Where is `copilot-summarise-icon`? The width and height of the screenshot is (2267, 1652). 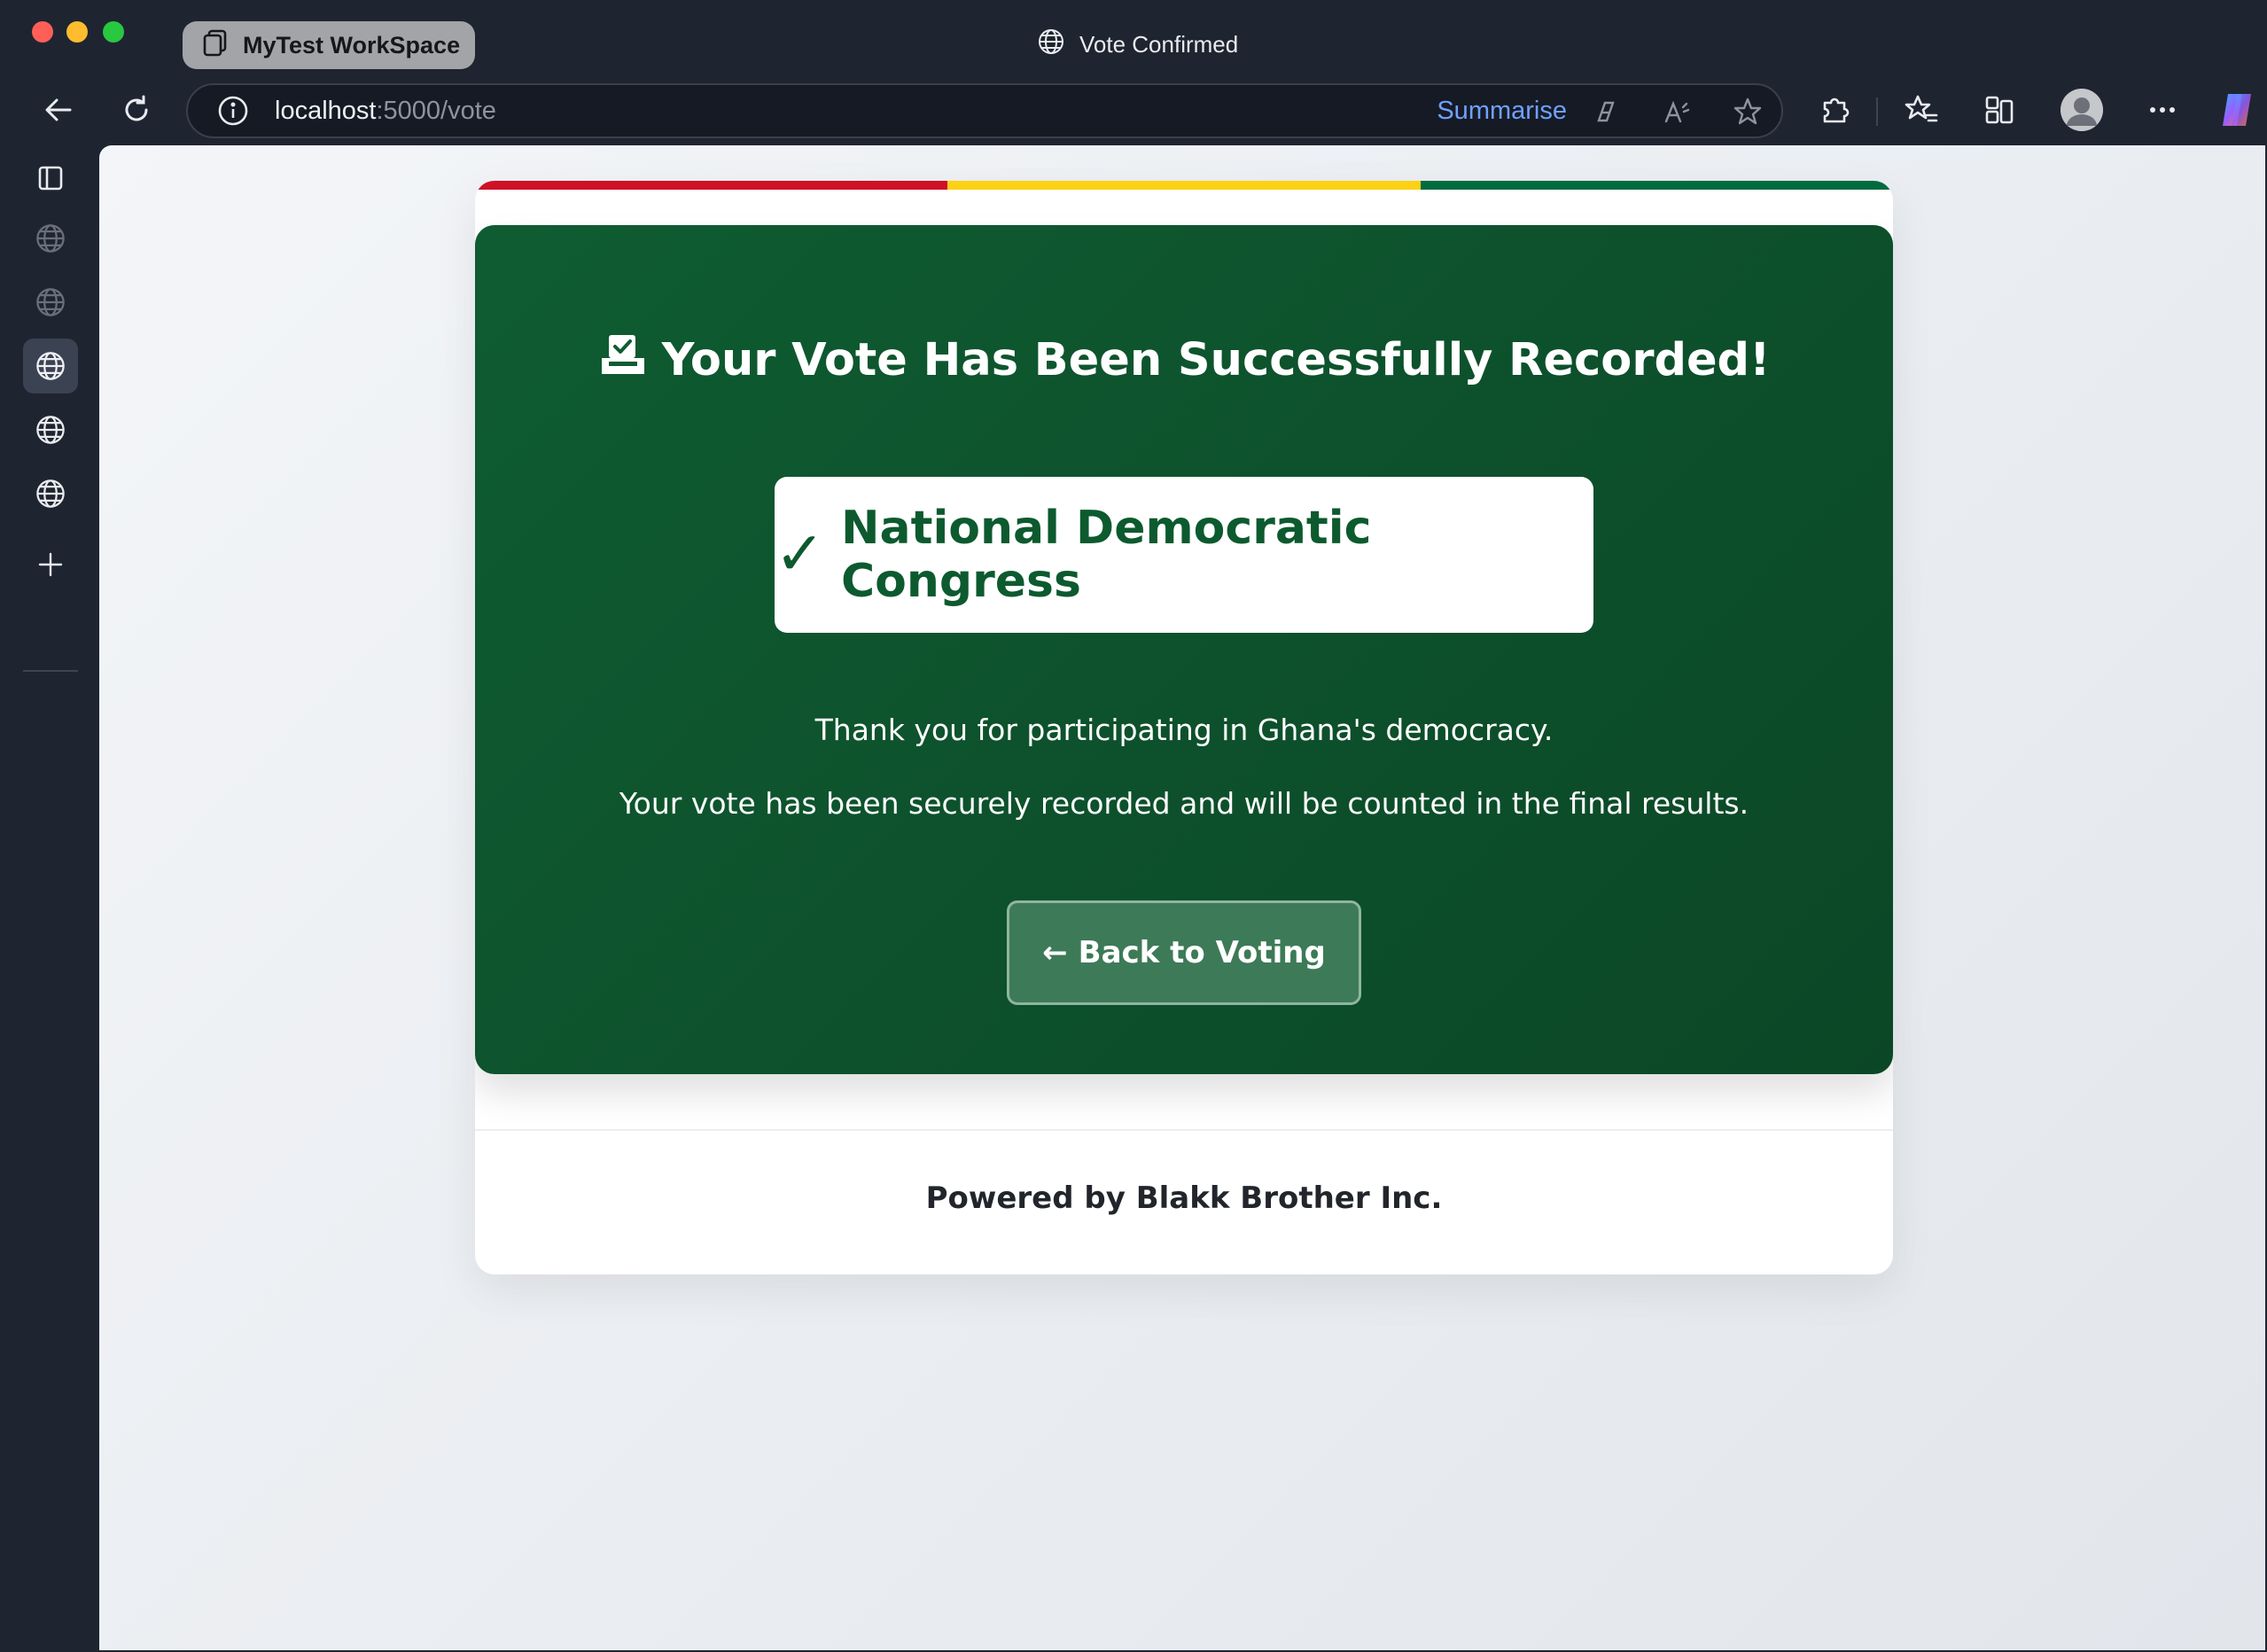
copilot-summarise-icon is located at coordinates (1606, 111).